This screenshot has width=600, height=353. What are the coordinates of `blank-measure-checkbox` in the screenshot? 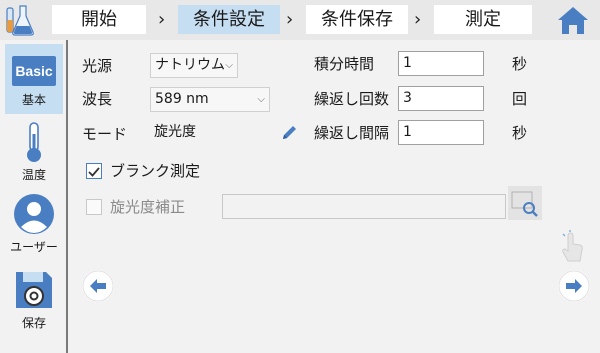 It's located at (94, 171).